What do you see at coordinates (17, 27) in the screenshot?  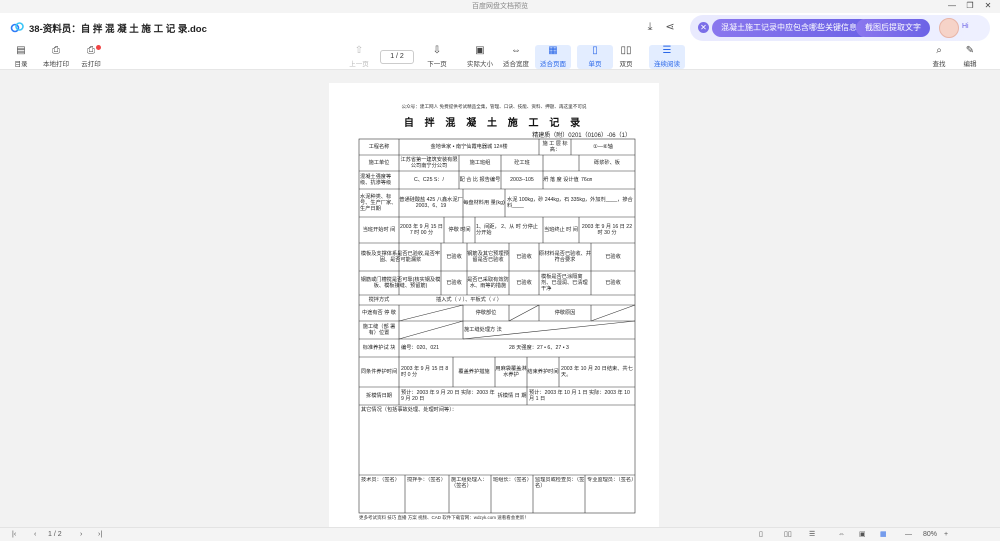 I see `baidu-netdisk-logo-icon` at bounding box center [17, 27].